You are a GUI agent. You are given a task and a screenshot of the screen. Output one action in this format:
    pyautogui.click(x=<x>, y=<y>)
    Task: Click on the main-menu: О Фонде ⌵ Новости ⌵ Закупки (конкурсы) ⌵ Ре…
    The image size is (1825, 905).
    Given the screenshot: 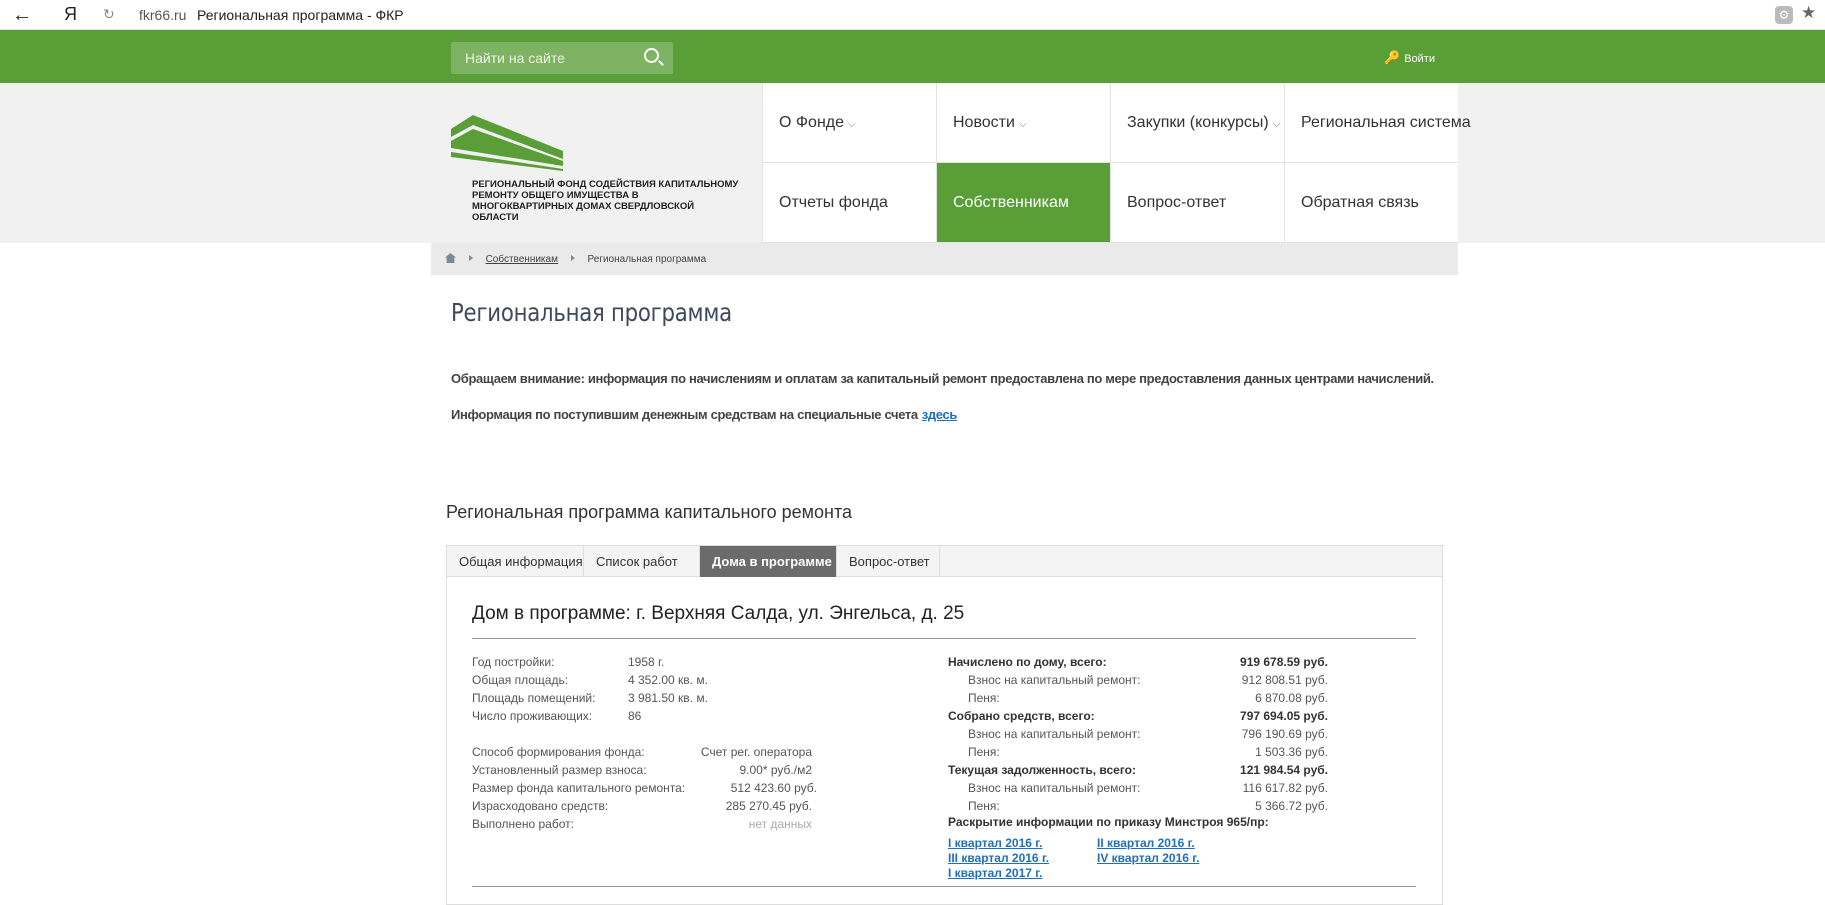 What is the action you would take?
    pyautogui.click(x=1116, y=163)
    